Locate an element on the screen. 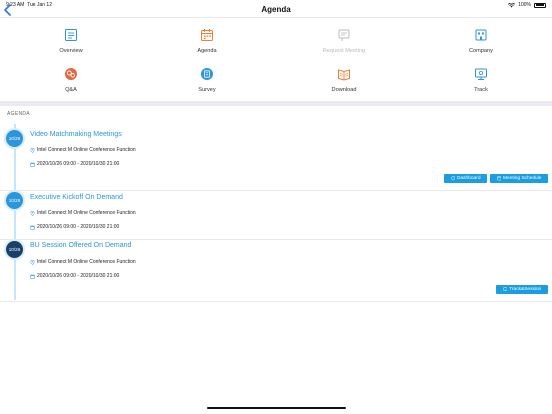 The height and width of the screenshot is (414, 552). section-divider is located at coordinates (276, 103).